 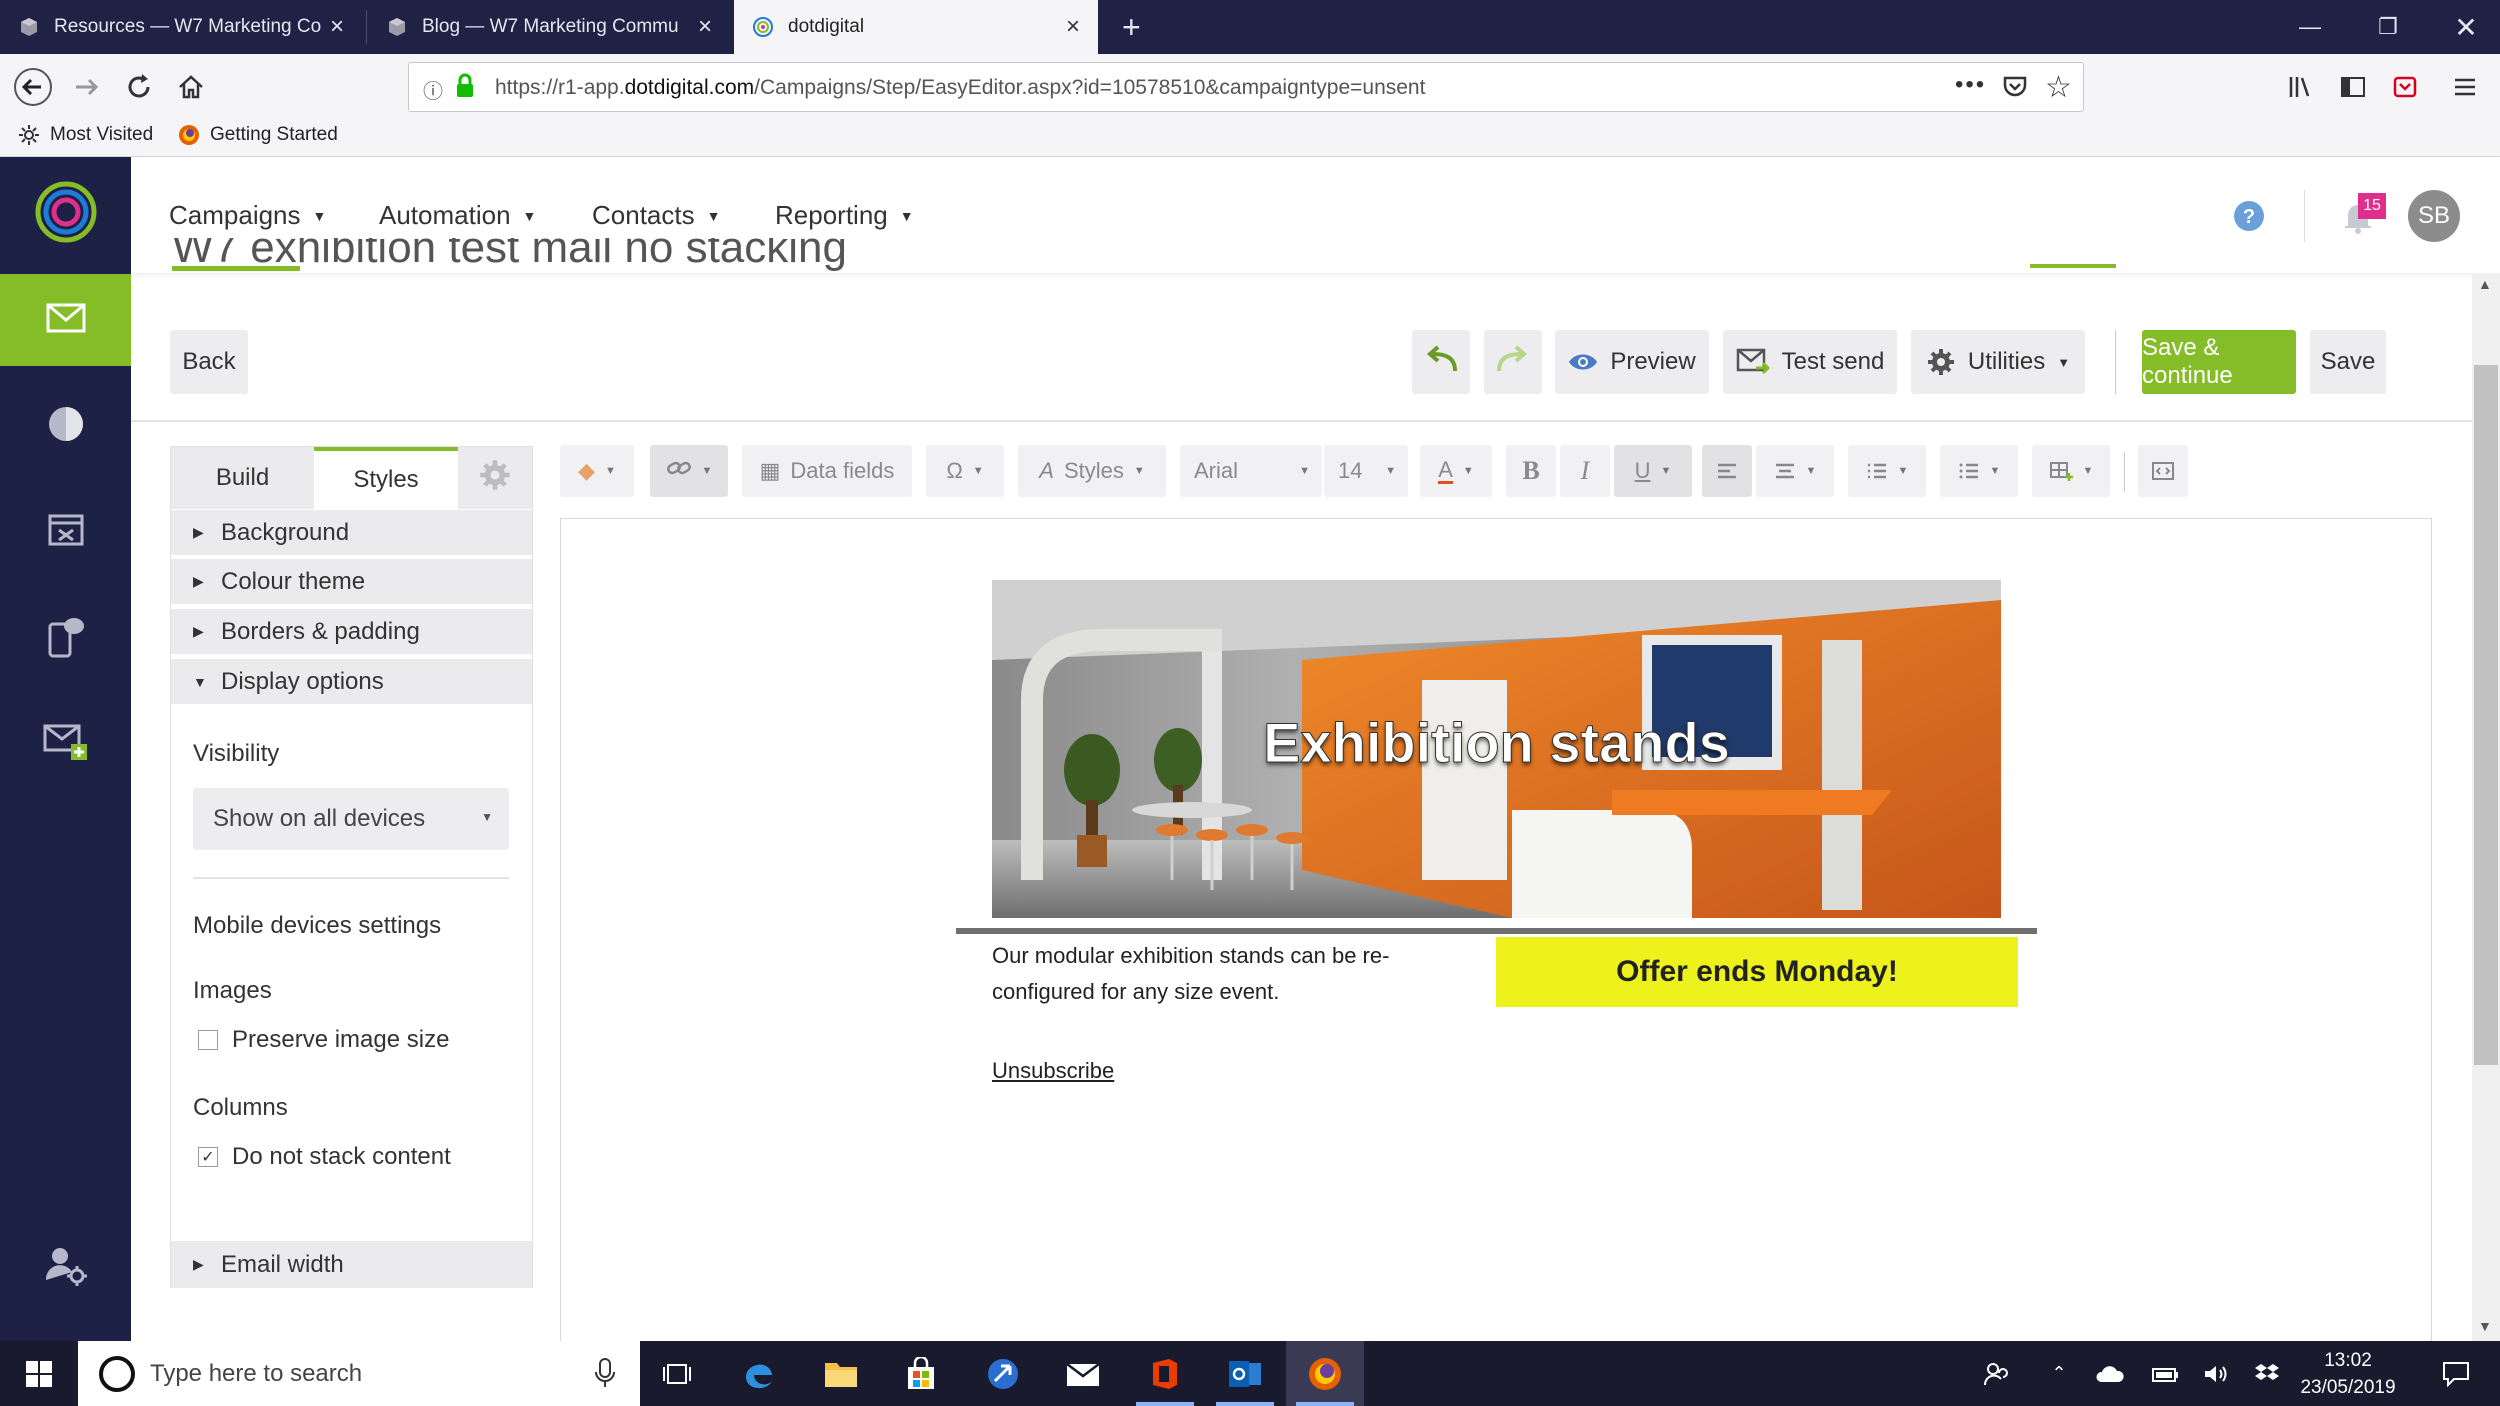 I want to click on checkbox-unchecked, so click(x=208, y=1040).